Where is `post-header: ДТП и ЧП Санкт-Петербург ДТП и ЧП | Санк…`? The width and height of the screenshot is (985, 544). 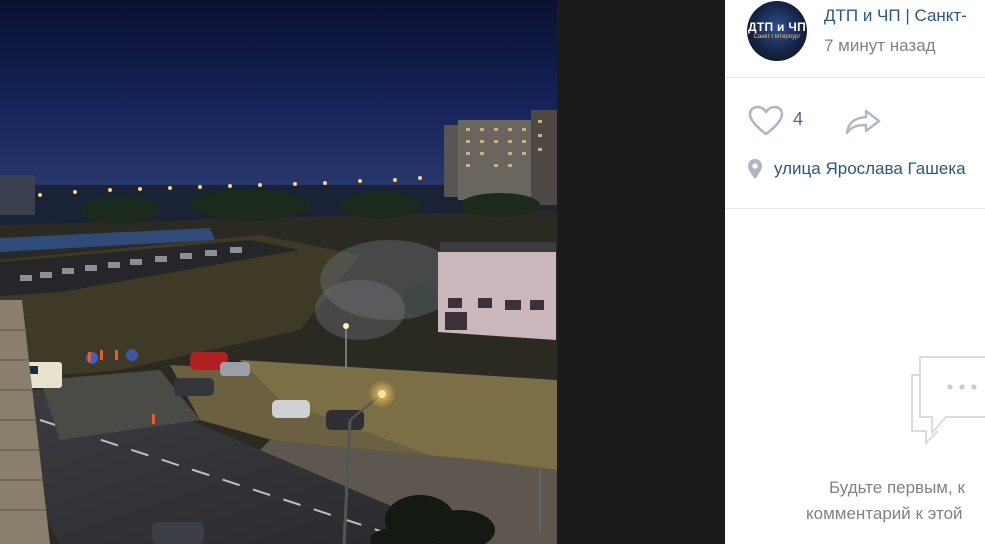 post-header: ДТП и ЧП Санкт-Петербург ДТП и ЧП | Санк… is located at coordinates (855, 39).